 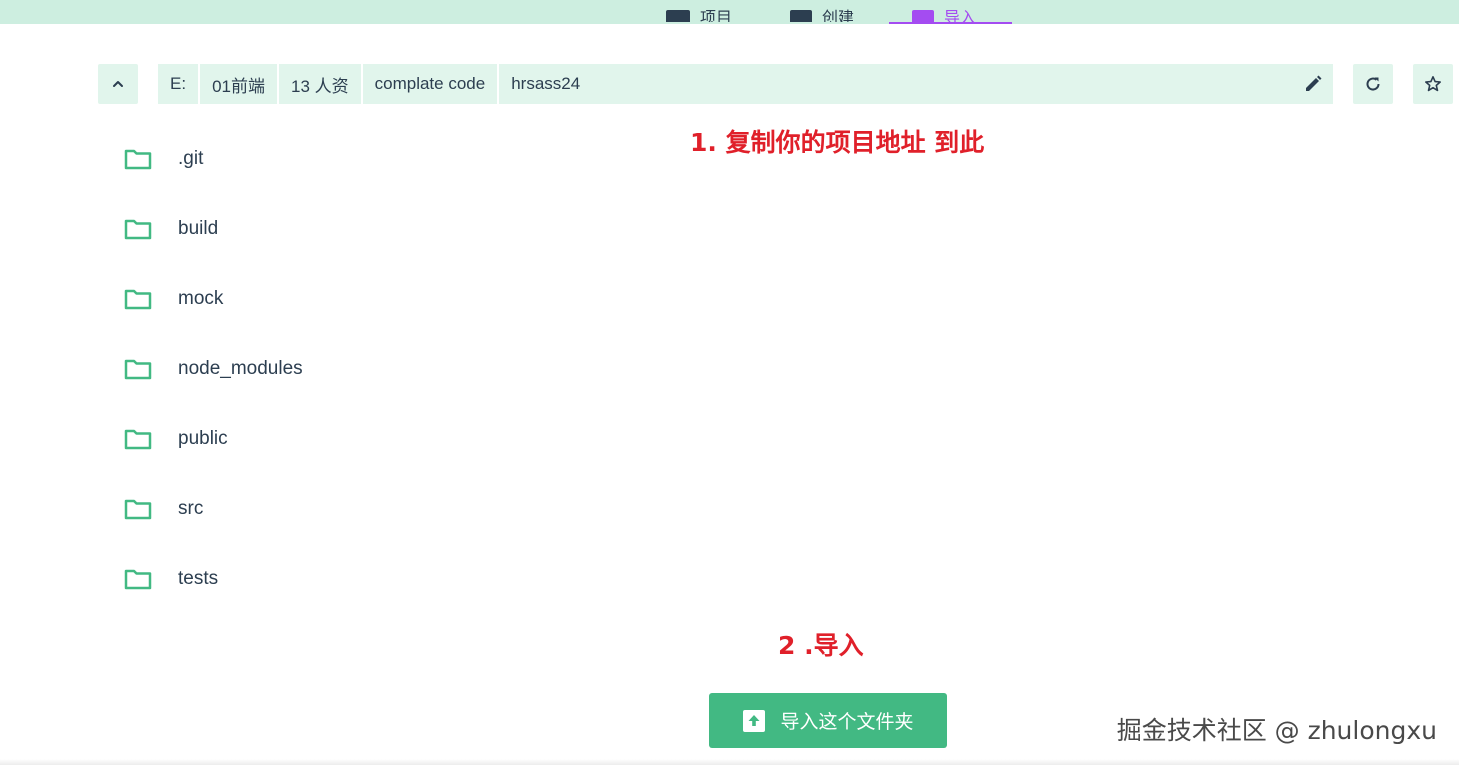 What do you see at coordinates (716, 16) in the screenshot?
I see `tab-projects-label: 项目` at bounding box center [716, 16].